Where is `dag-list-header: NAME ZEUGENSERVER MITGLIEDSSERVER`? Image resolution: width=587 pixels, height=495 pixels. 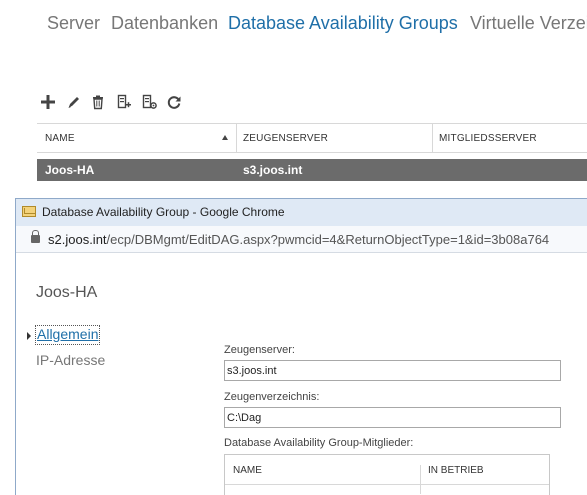
dag-list-header: NAME ZEUGENSERVER MITGLIEDSSERVER is located at coordinates (312, 138).